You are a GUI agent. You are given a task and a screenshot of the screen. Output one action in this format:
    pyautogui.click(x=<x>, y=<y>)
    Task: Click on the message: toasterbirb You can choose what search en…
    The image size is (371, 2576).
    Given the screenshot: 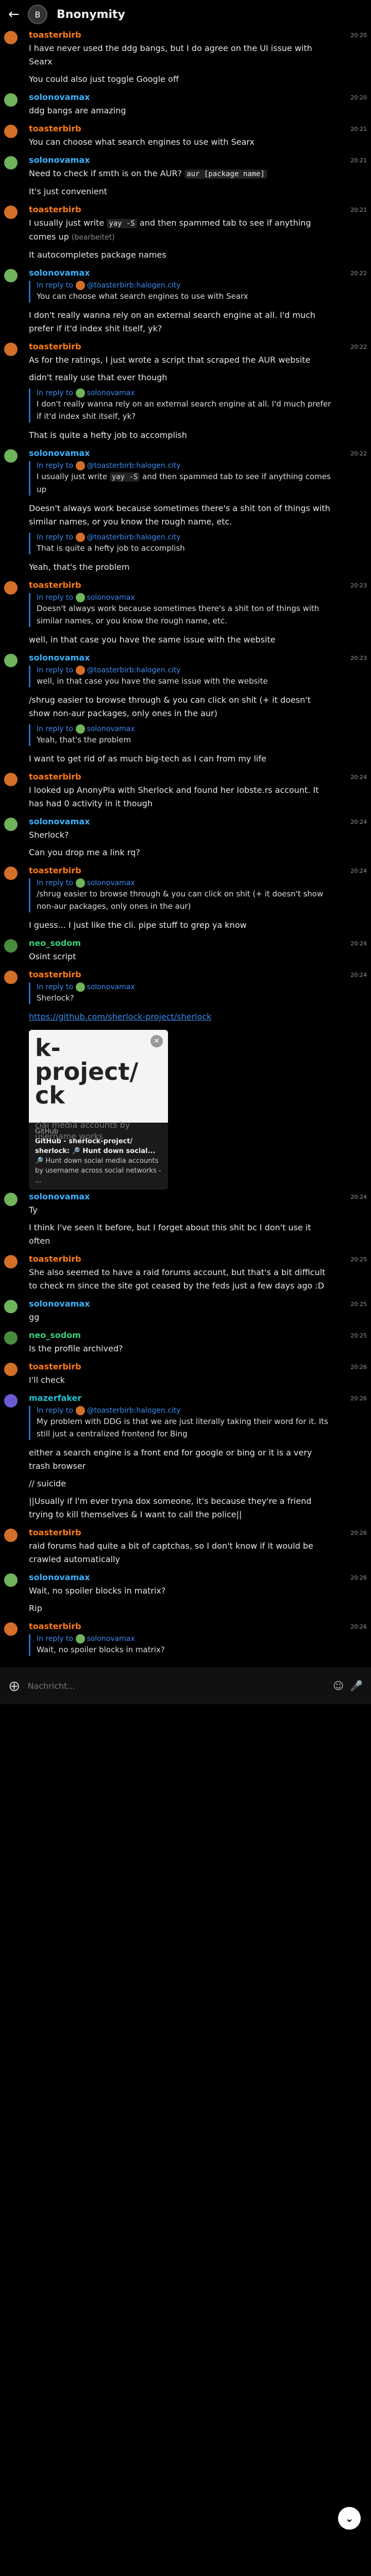 What is the action you would take?
    pyautogui.click(x=185, y=138)
    